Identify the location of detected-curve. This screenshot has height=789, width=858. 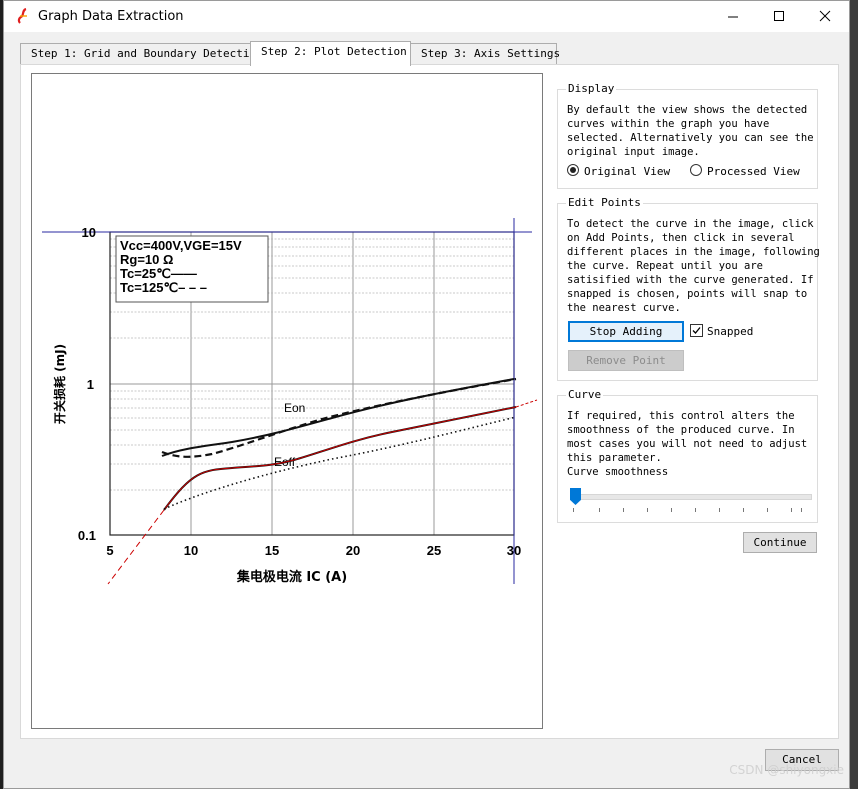
(340, 458).